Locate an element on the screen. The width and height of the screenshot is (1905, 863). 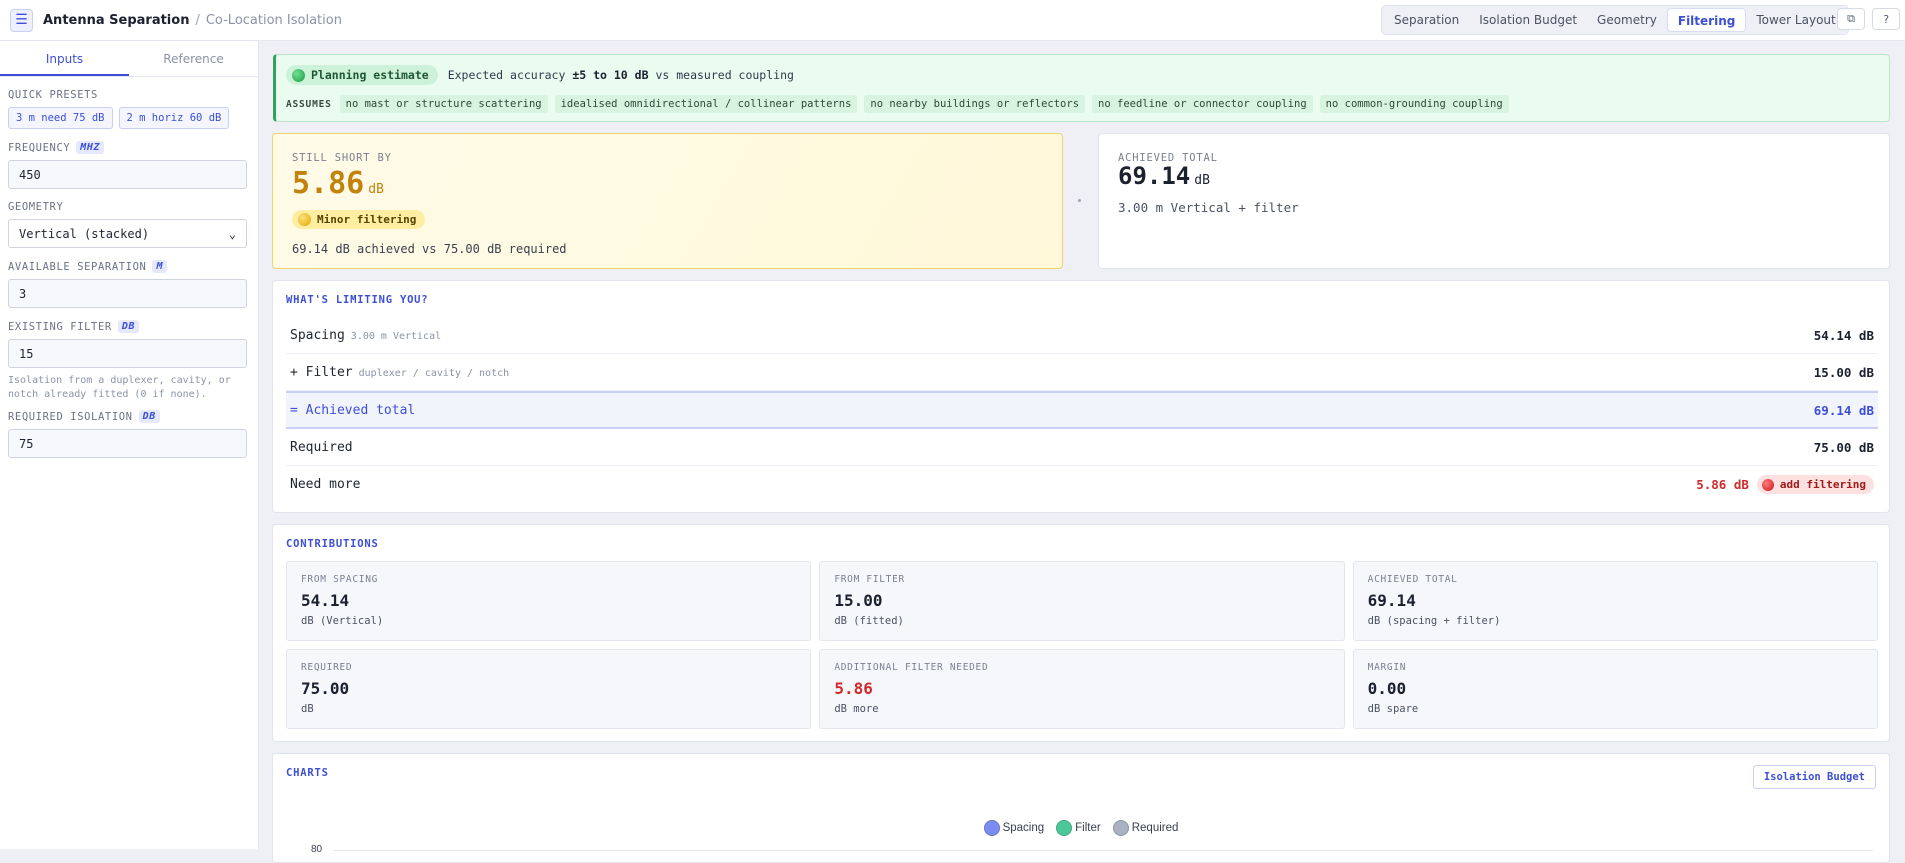
add-filtering-label: add filtering is located at coordinates (1822, 484).